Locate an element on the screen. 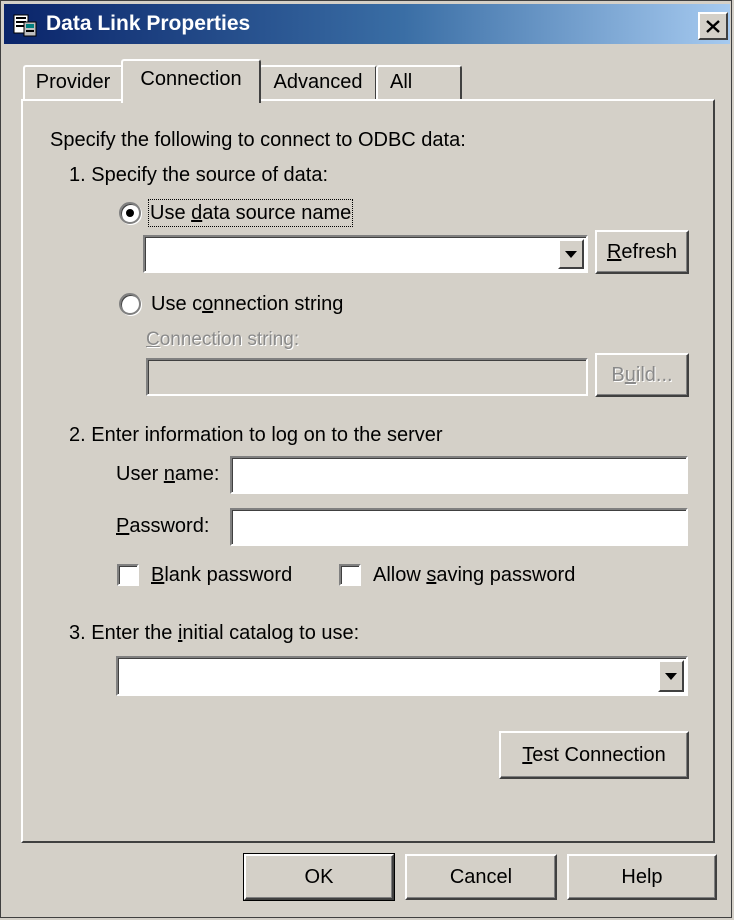 The width and height of the screenshot is (734, 920). tab-connection: Connection is located at coordinates (191, 81).